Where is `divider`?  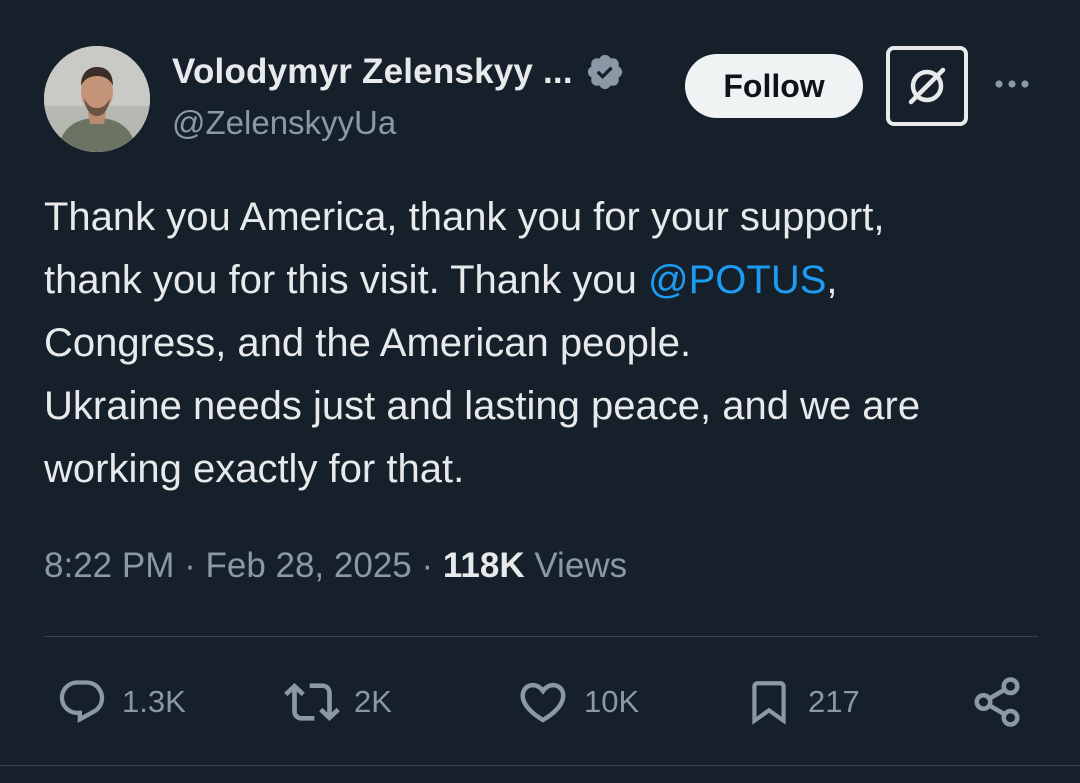
divider is located at coordinates (541, 636).